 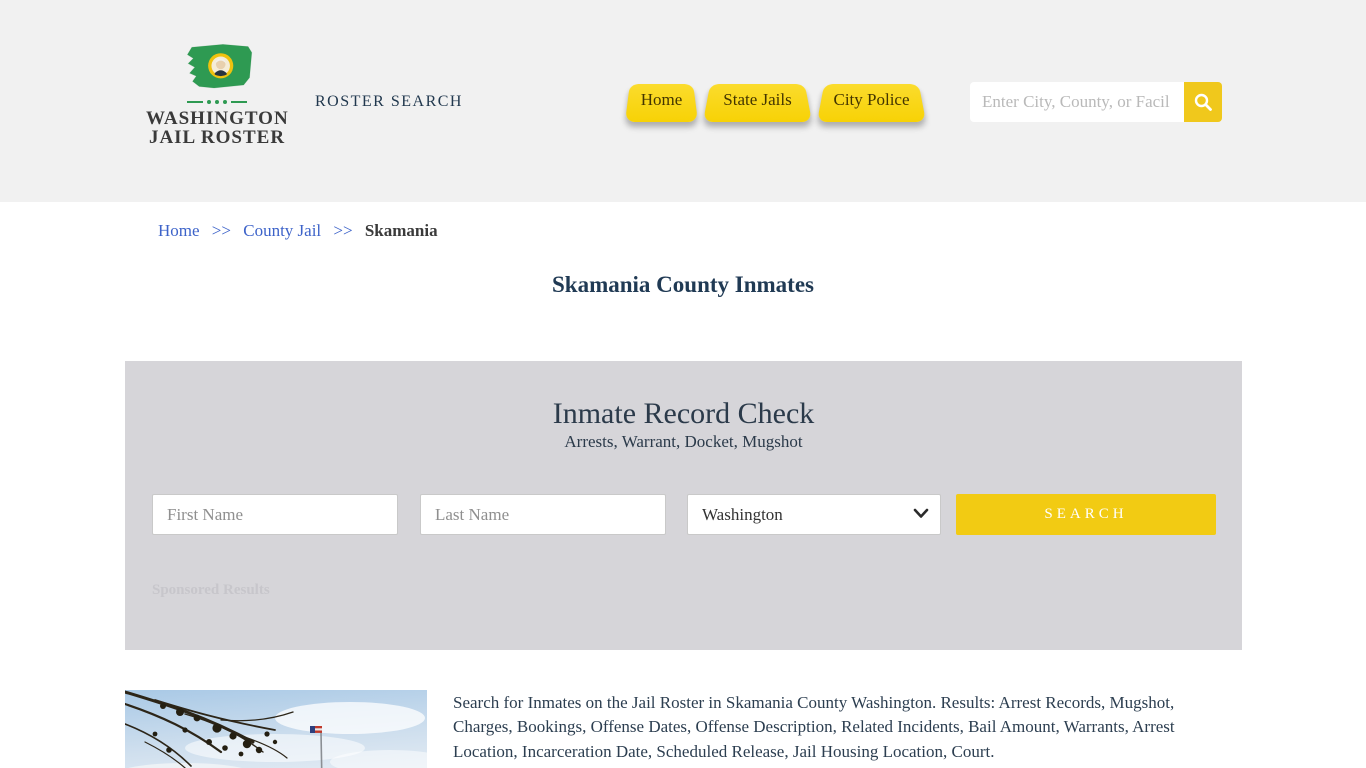 I want to click on nav-state-jails-label: State Jails, so click(x=757, y=99).